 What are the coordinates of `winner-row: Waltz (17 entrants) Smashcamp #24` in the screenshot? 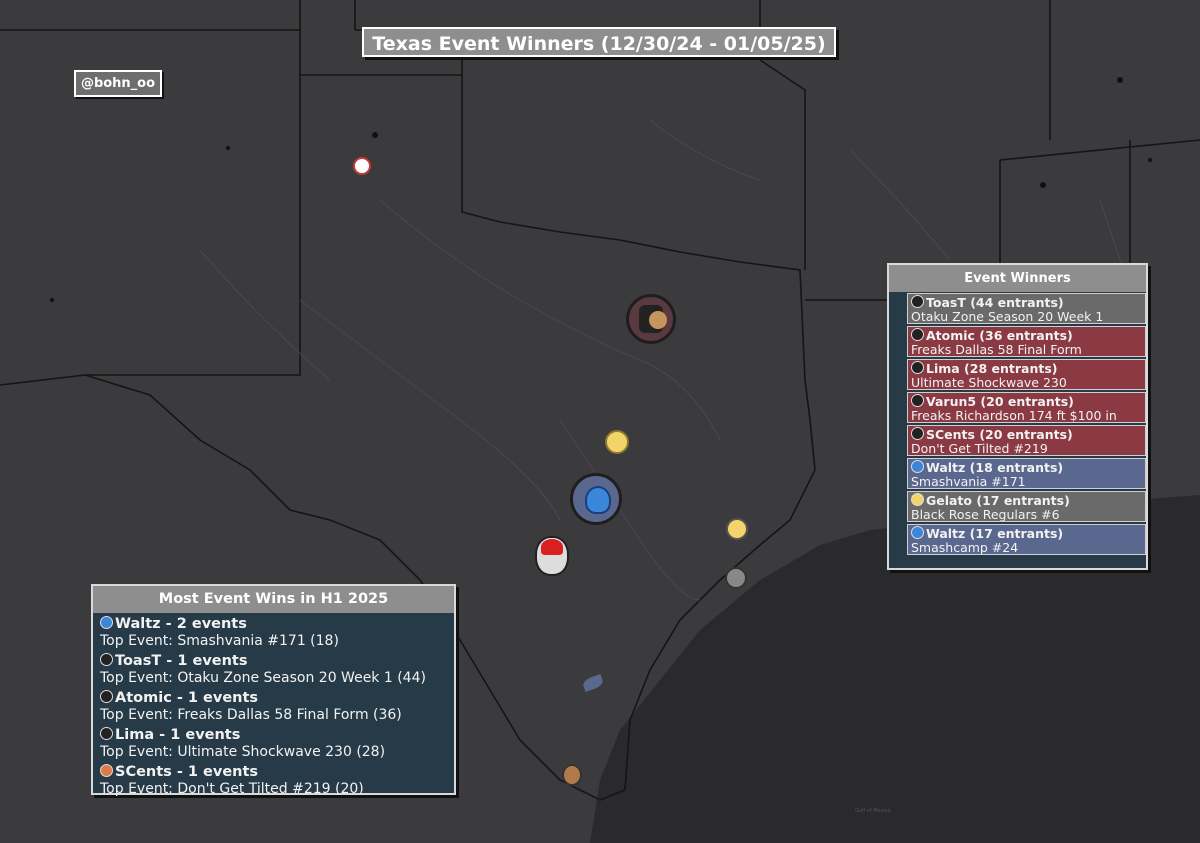 It's located at (1026, 539).